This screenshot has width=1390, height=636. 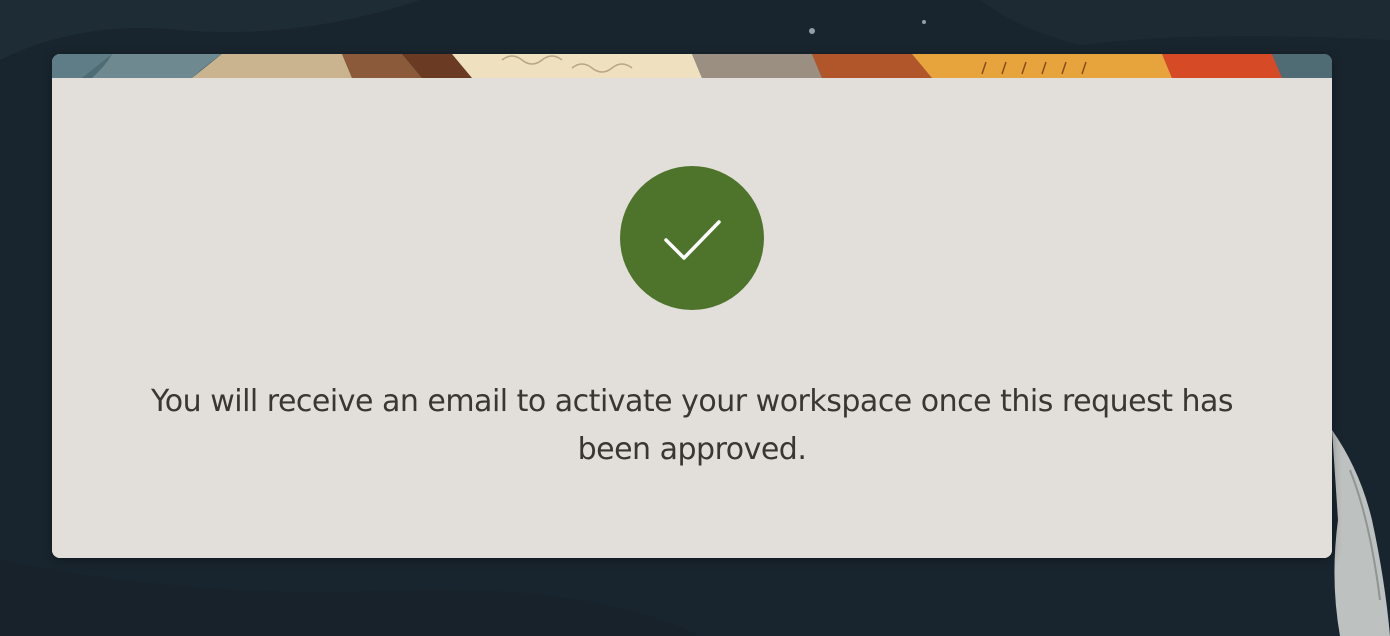 What do you see at coordinates (692, 66) in the screenshot?
I see `decorative-banner` at bounding box center [692, 66].